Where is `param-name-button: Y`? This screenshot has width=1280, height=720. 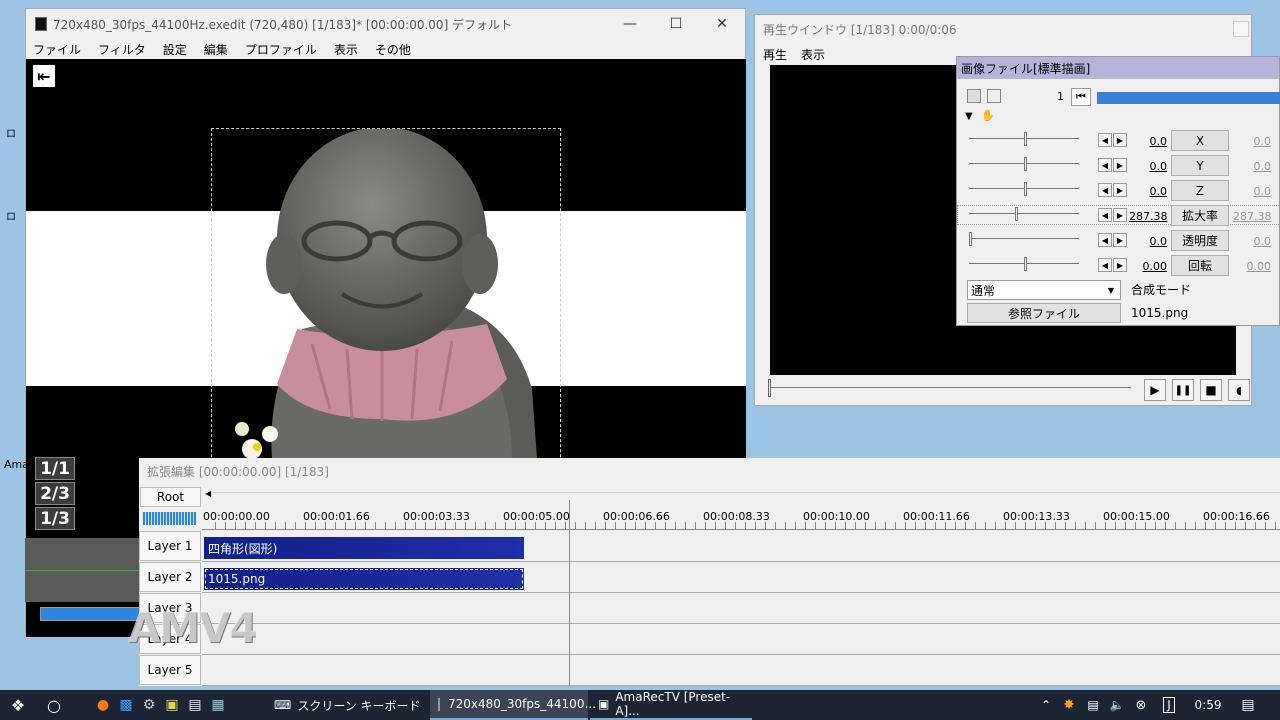 param-name-button: Y is located at coordinates (1200, 165).